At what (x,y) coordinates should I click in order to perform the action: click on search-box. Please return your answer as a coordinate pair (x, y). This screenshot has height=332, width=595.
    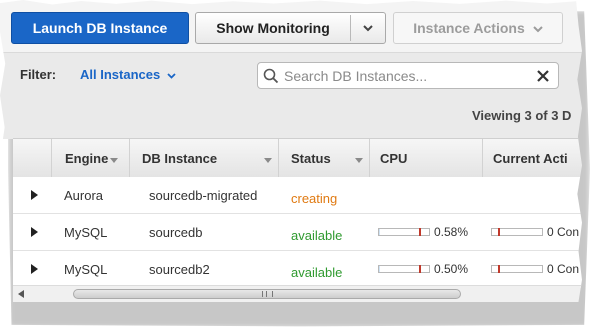
    Looking at the image, I should click on (408, 75).